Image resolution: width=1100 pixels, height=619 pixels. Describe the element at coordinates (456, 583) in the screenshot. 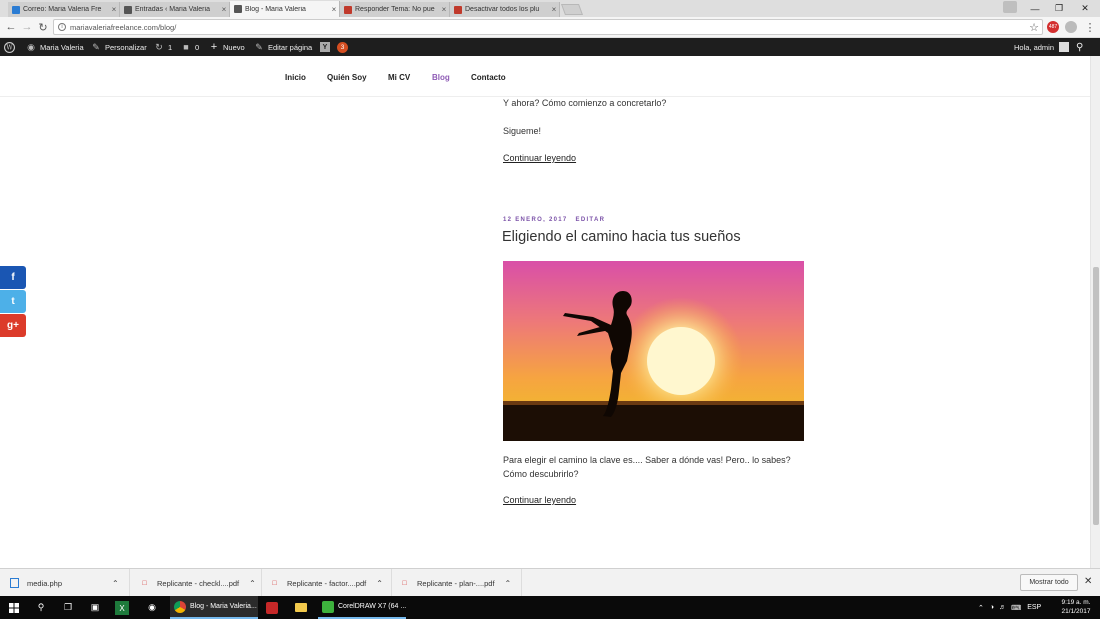

I see `download-filename: Replicante - plan-....pdf` at that location.